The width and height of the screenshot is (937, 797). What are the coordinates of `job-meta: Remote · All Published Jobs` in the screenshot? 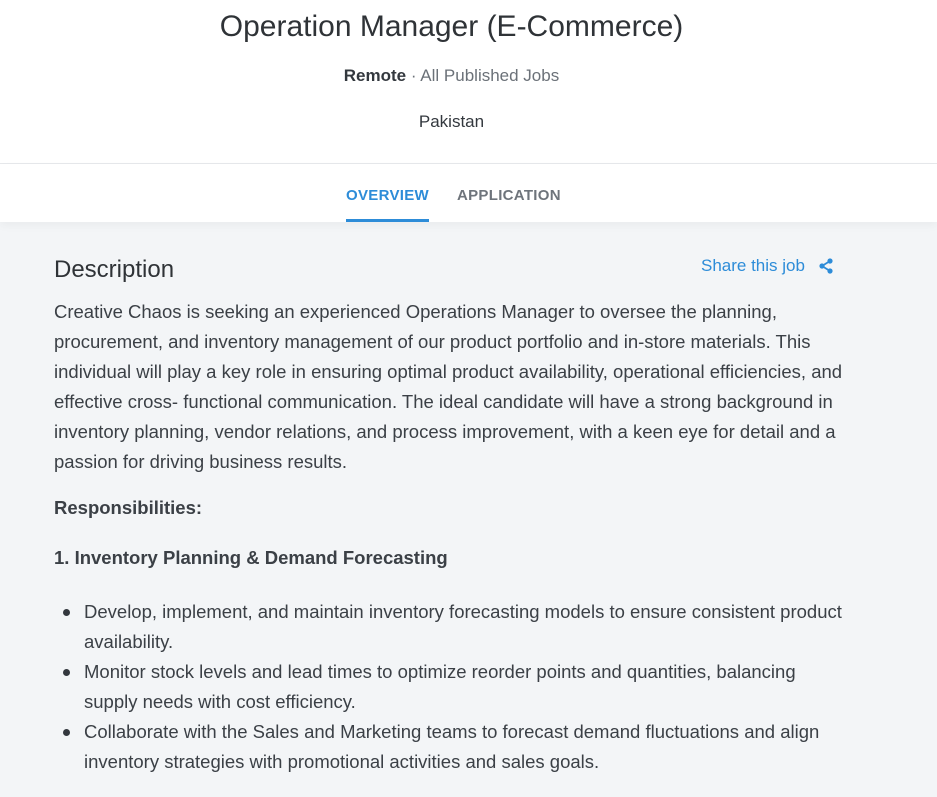 It's located at (451, 76).